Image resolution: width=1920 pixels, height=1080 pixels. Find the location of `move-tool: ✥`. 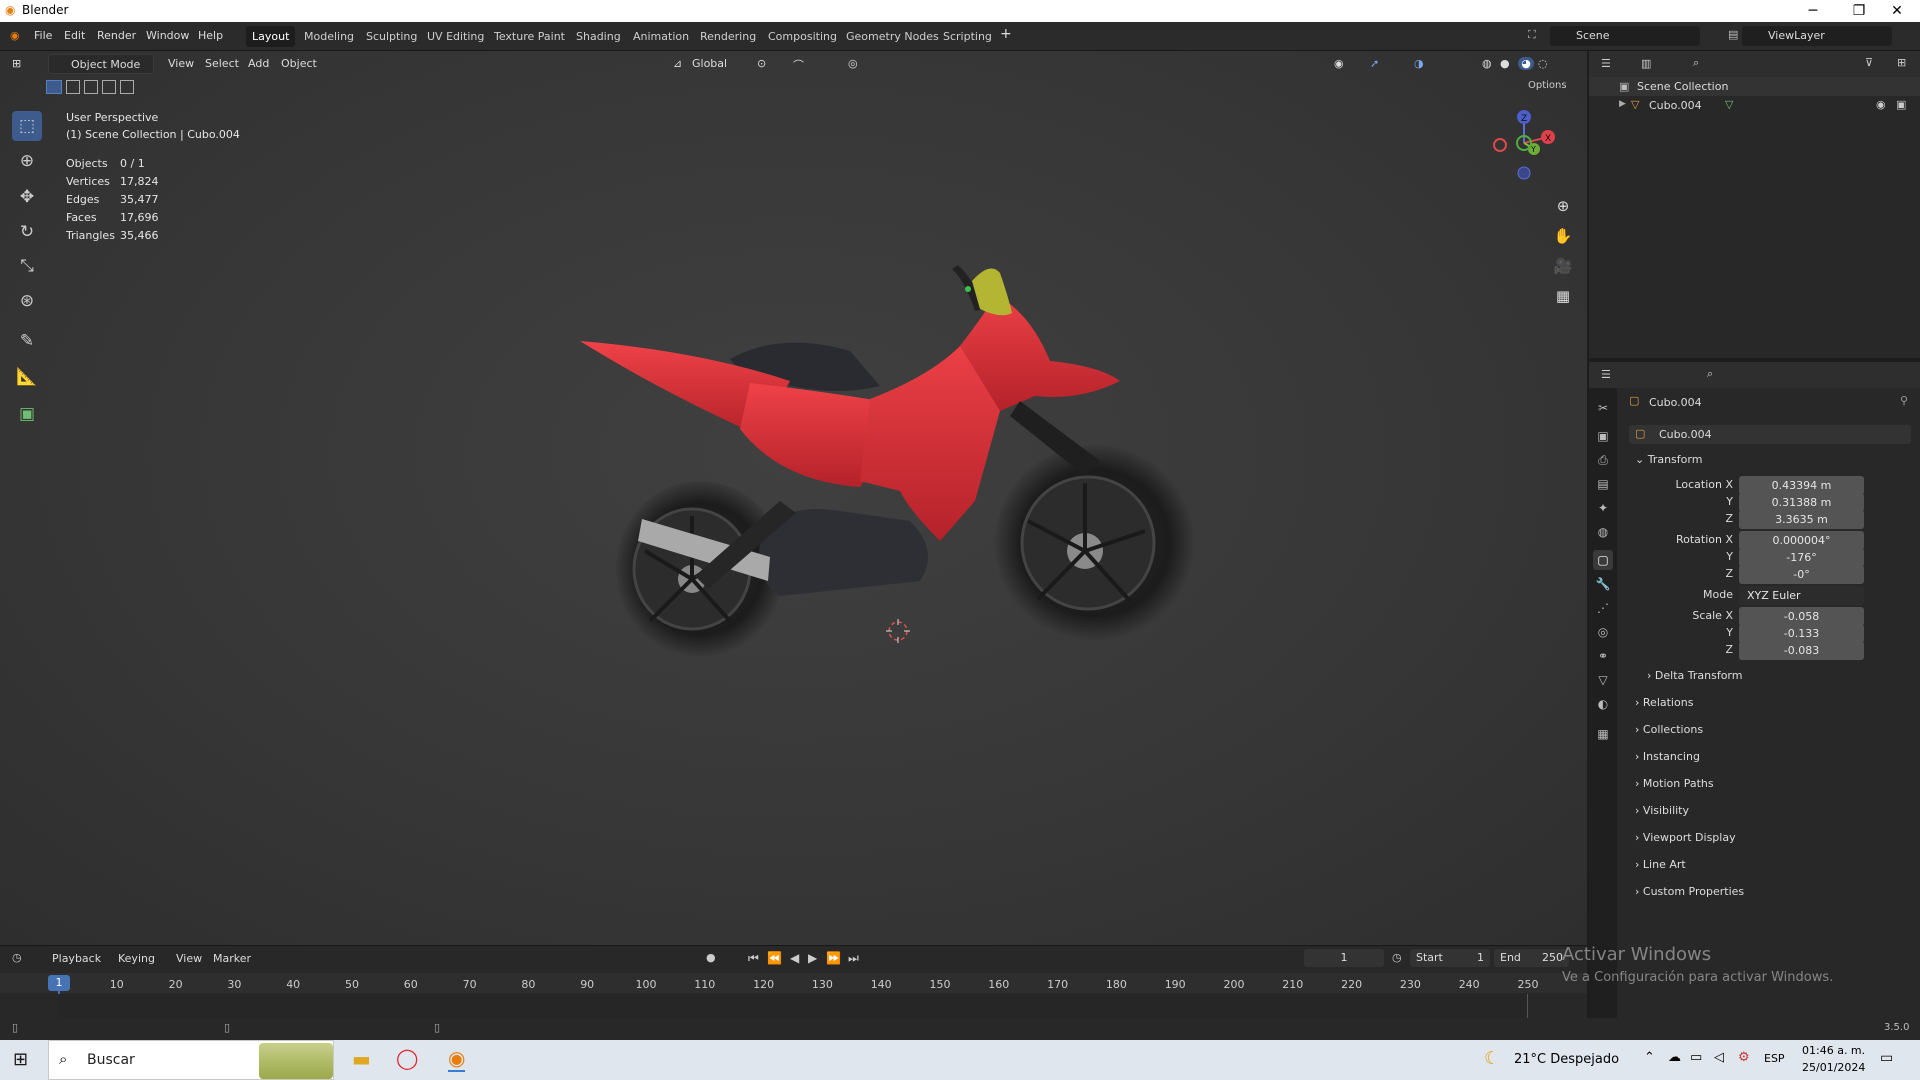

move-tool: ✥ is located at coordinates (27, 197).